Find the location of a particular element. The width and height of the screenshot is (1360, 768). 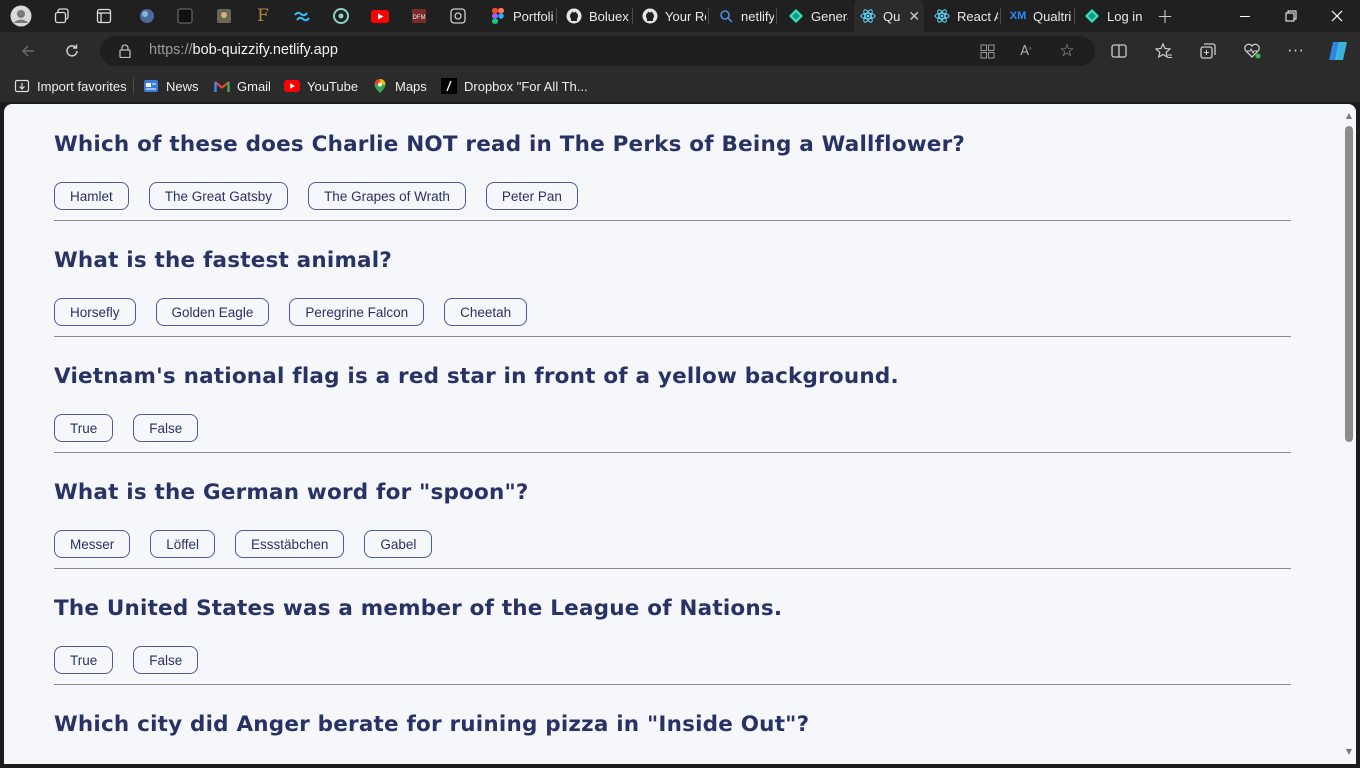

pinned-tab-photo-icon is located at coordinates (224, 16).